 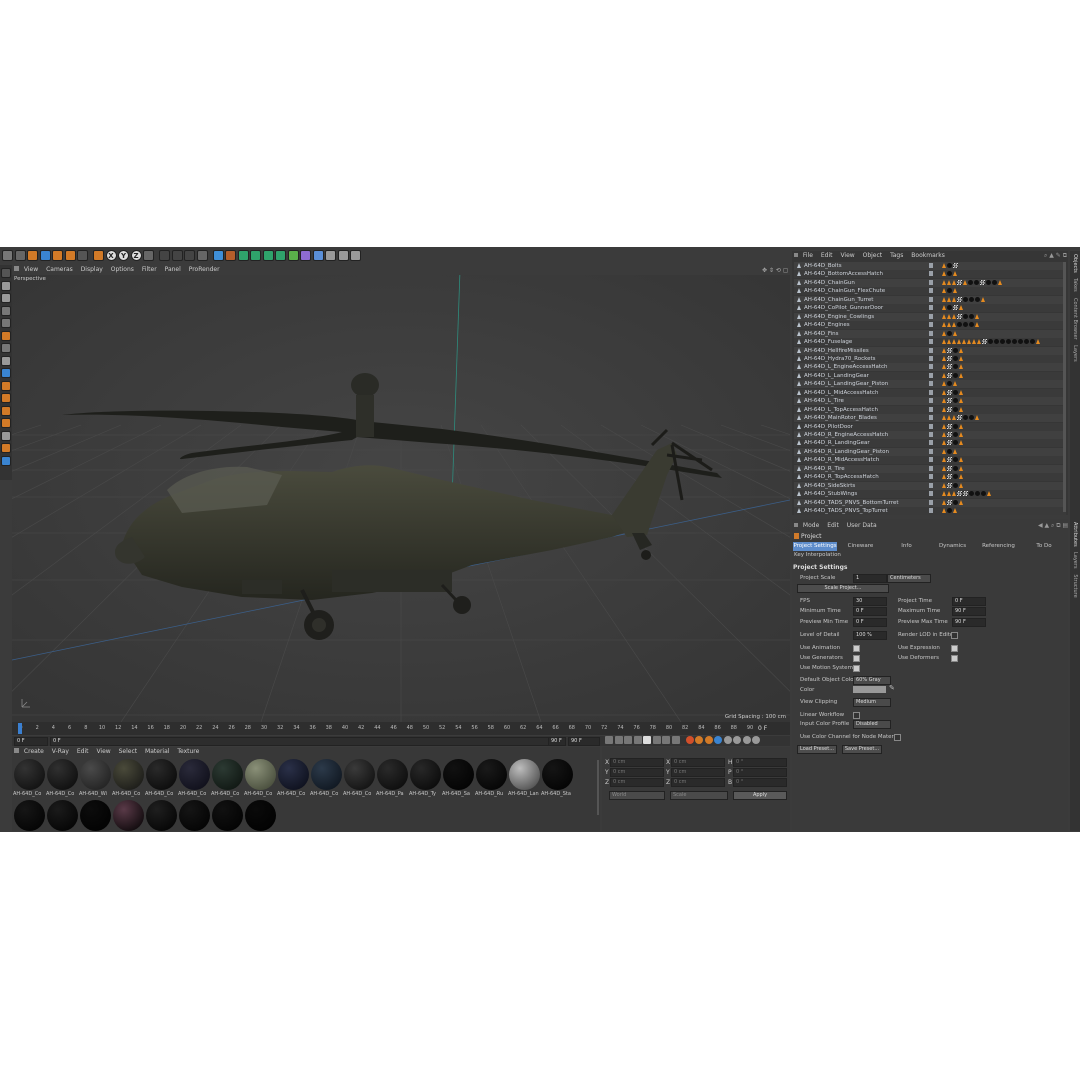 I want to click on object-name: AH-64D_R_MidAccessHatch, so click(x=841, y=460).